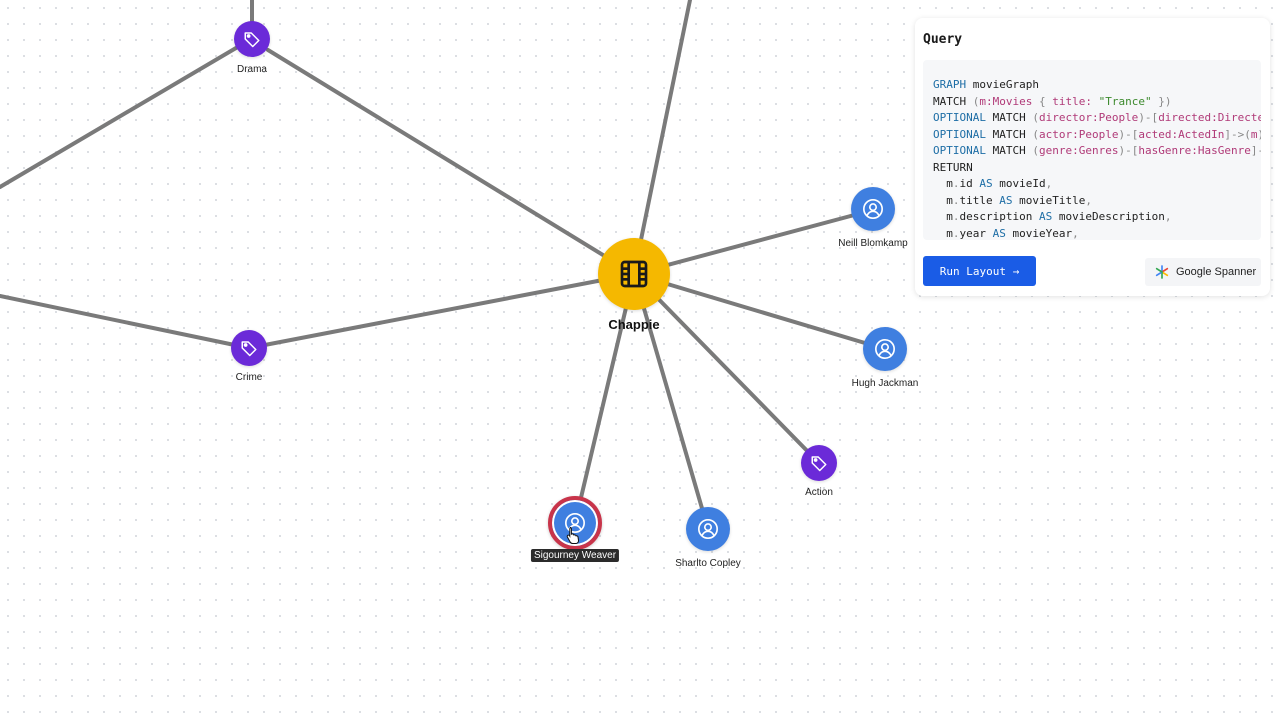  What do you see at coordinates (573, 535) in the screenshot?
I see `hand-cursor-icon` at bounding box center [573, 535].